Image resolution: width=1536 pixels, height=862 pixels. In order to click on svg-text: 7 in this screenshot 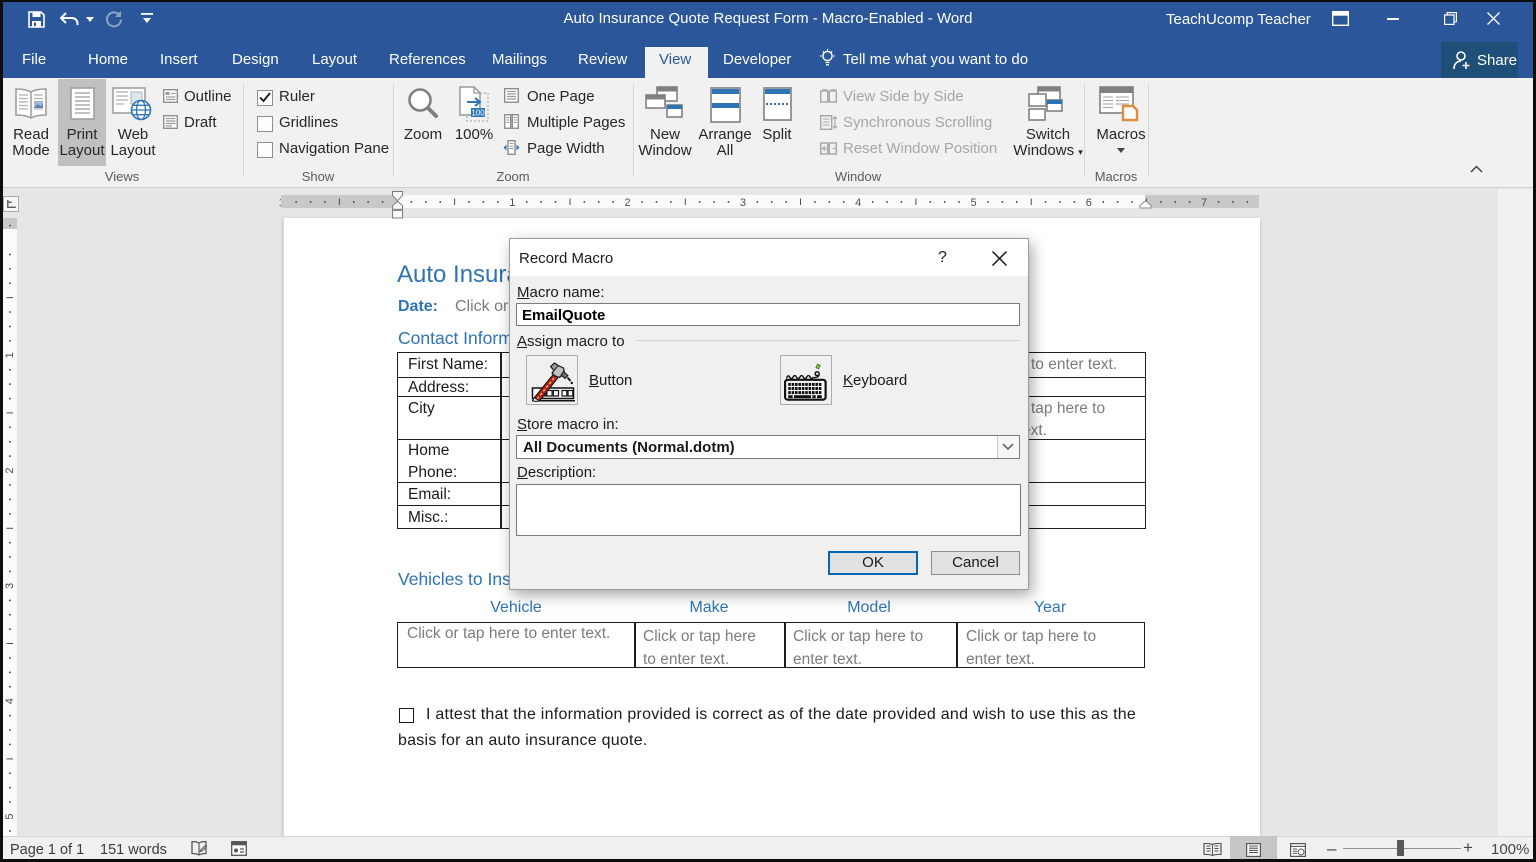, I will do `click(1204, 203)`.